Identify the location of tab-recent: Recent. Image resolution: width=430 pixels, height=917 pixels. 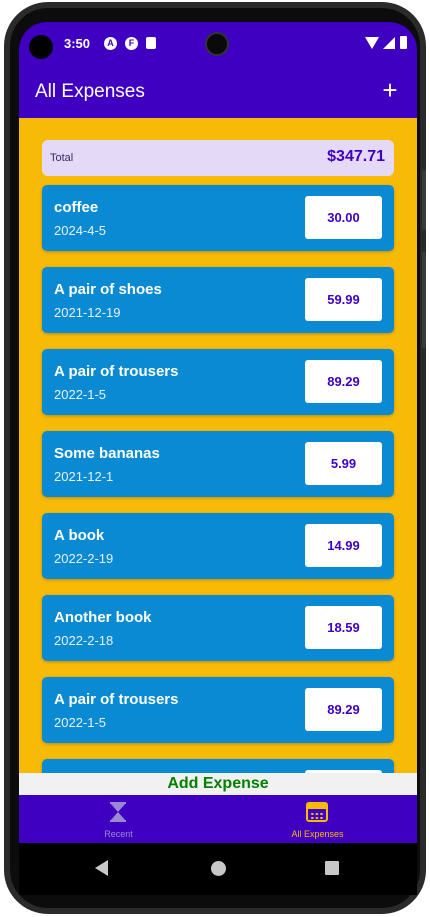
(118, 819).